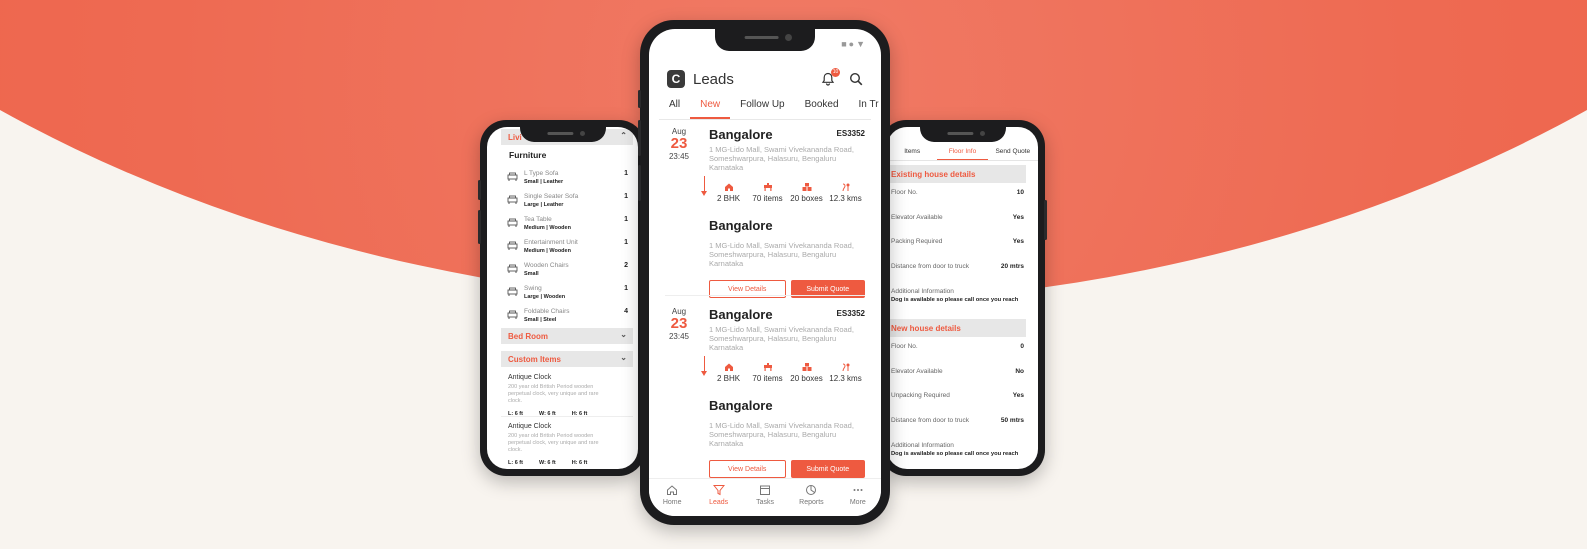 The image size is (1587, 549). Describe the element at coordinates (850, 133) in the screenshot. I see `lead-code: ES3352` at that location.